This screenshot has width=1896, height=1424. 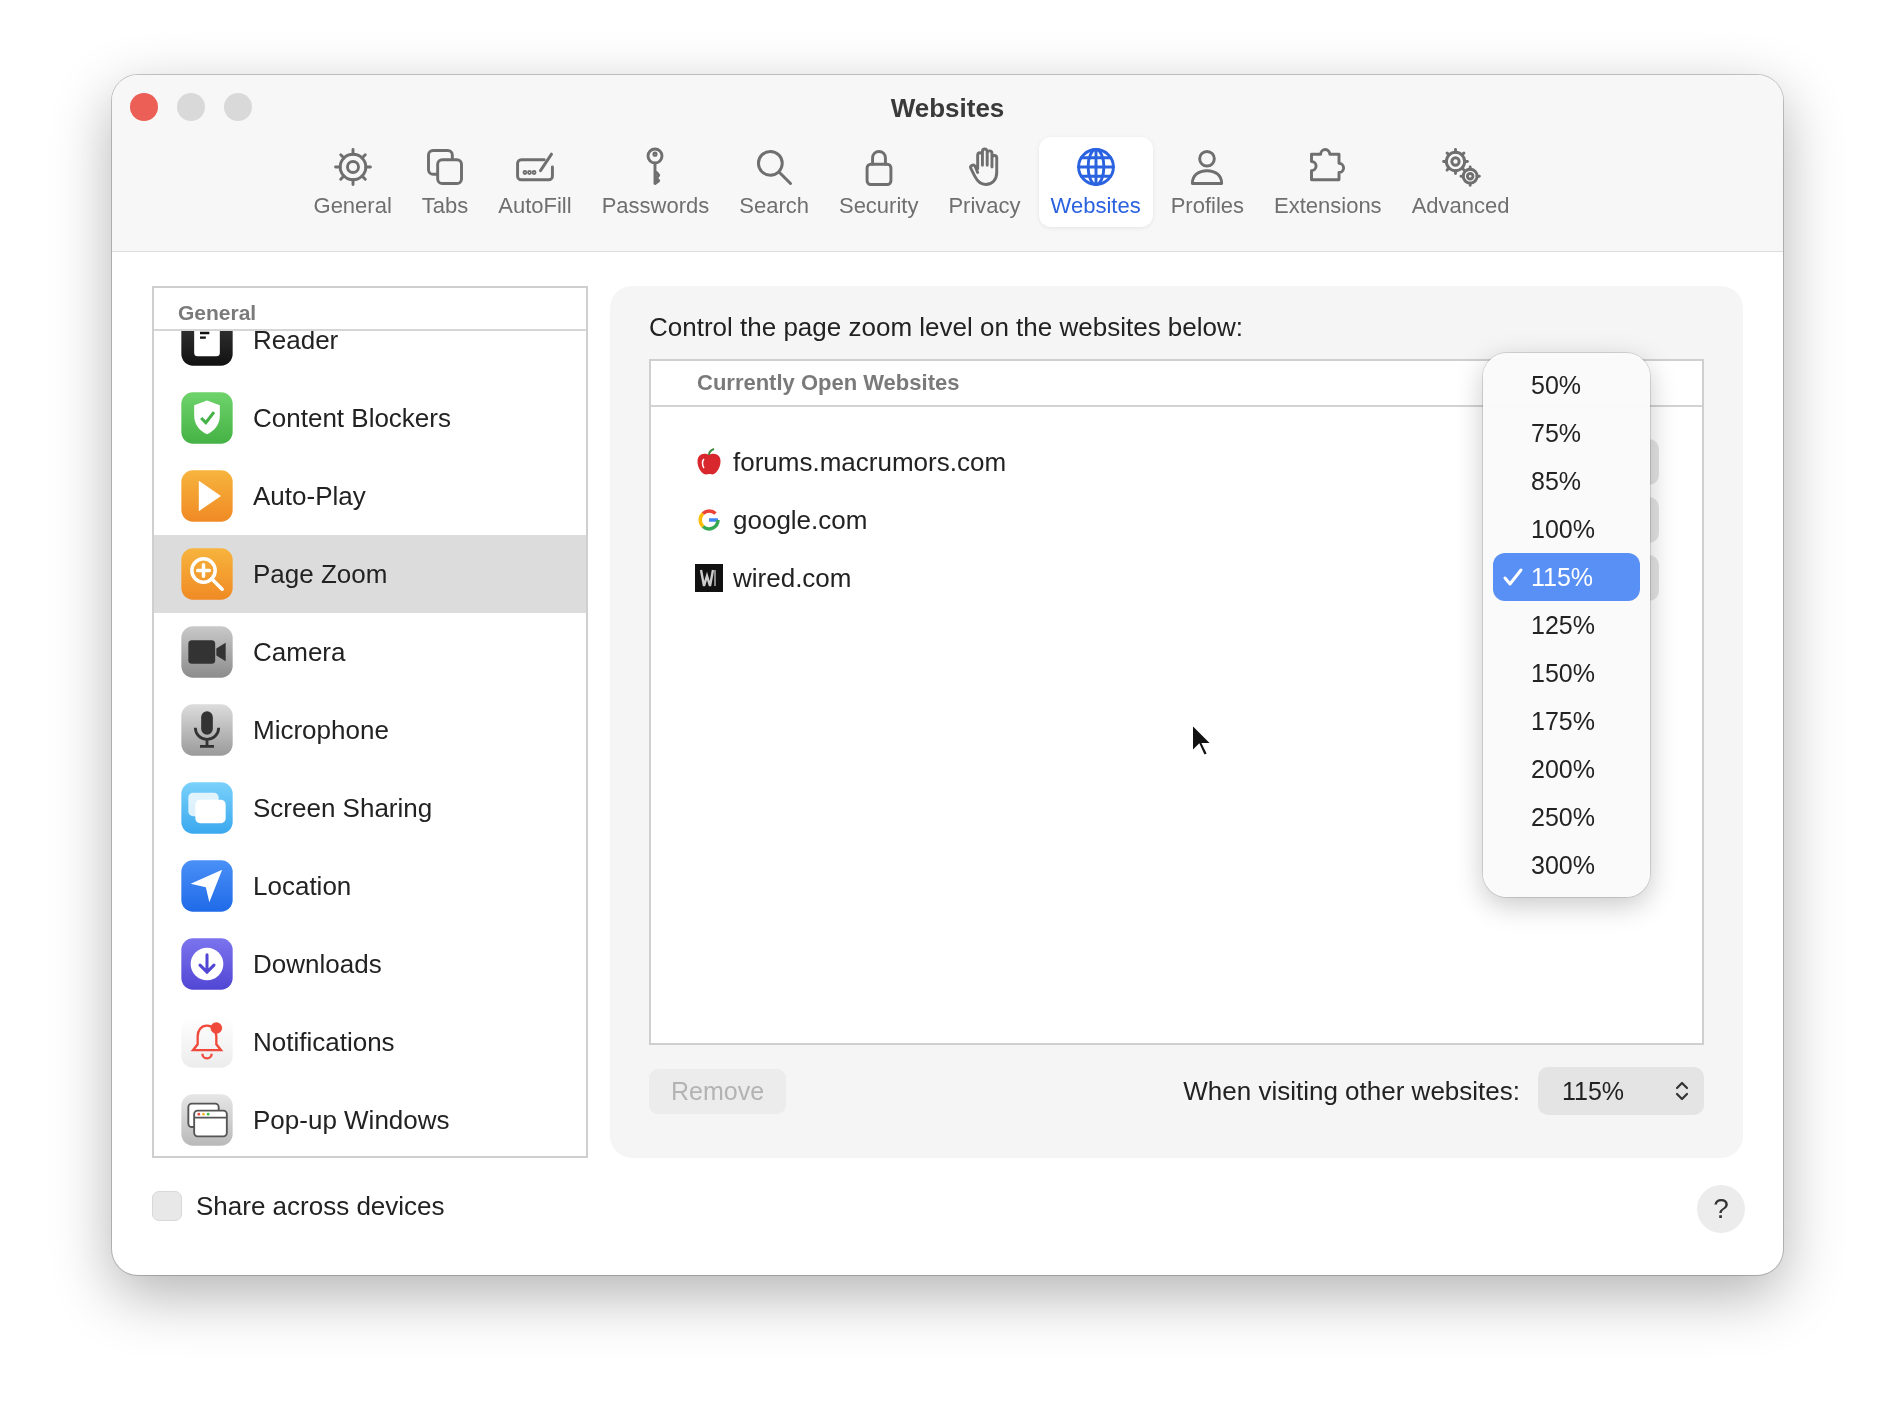 I want to click on menu-item: 200%, so click(x=1566, y=769).